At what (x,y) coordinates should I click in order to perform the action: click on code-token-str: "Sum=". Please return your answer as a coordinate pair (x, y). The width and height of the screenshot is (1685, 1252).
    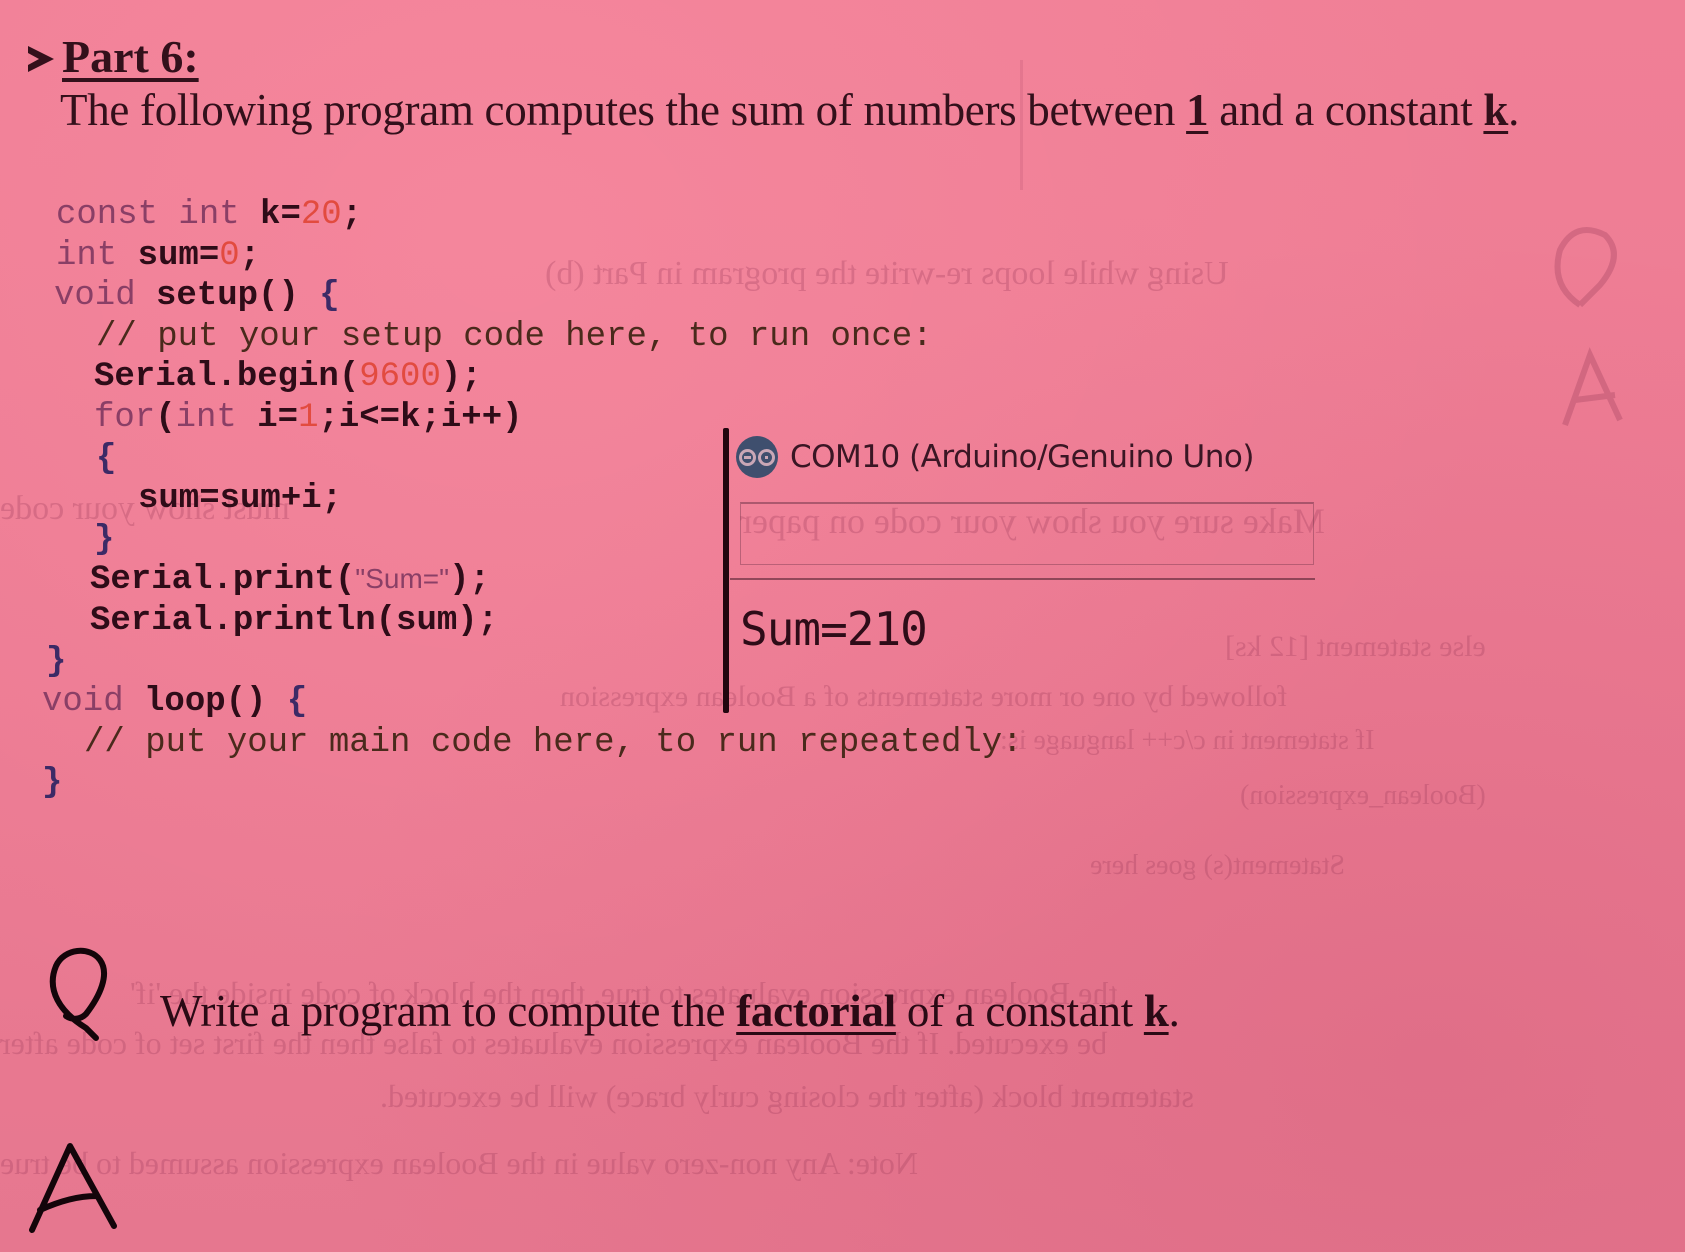
    Looking at the image, I should click on (402, 579).